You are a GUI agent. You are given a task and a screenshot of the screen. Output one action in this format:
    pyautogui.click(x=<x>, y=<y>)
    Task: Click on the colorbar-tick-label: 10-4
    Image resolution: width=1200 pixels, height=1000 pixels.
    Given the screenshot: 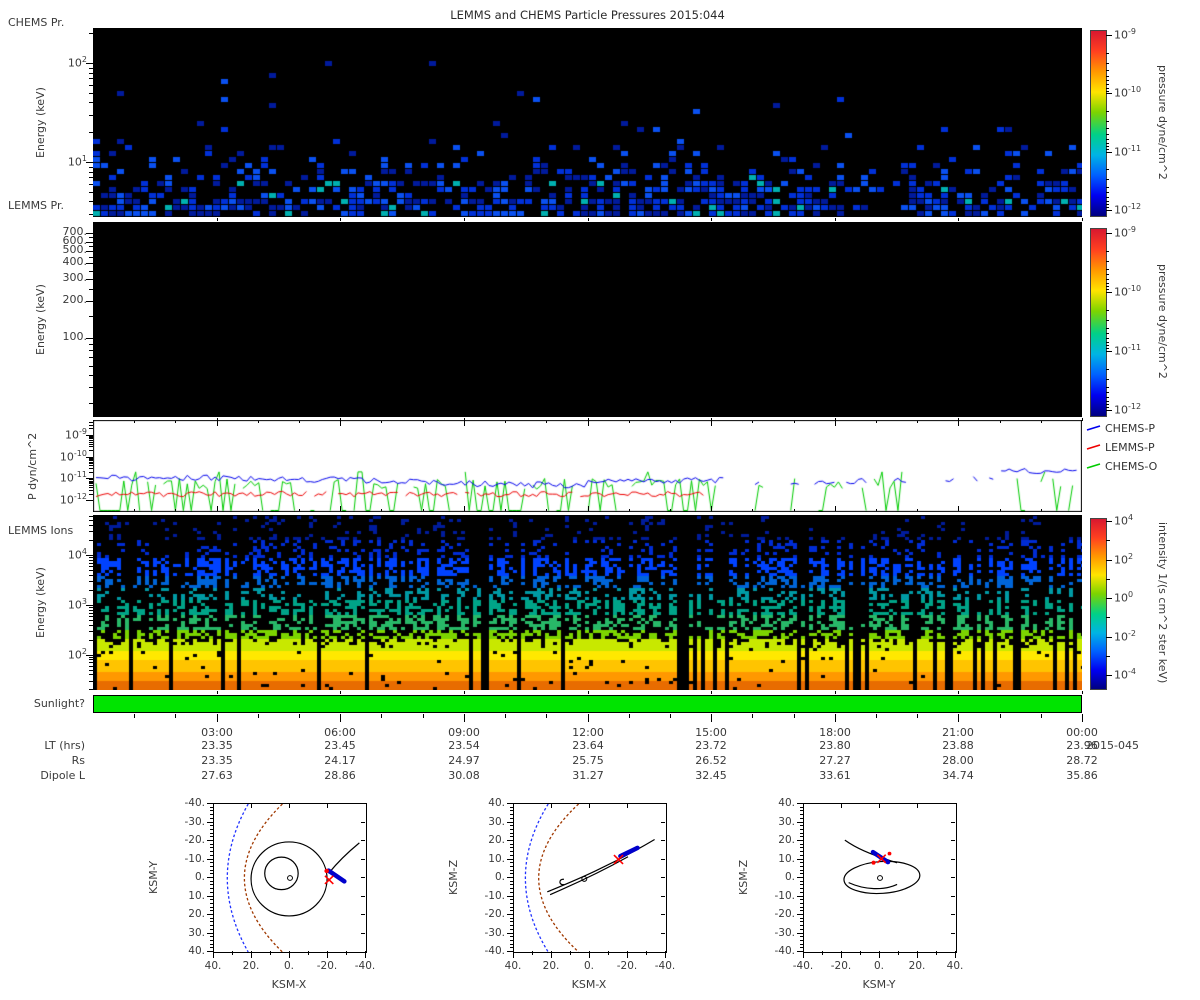 What is the action you would take?
    pyautogui.click(x=1125, y=674)
    